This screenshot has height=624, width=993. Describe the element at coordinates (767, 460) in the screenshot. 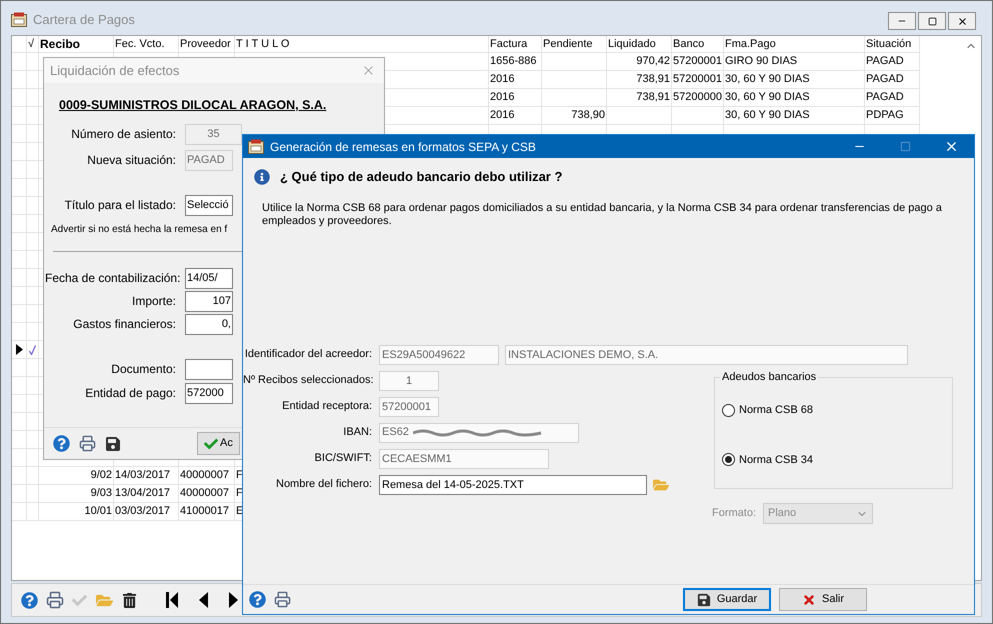

I see `radio-option: Norma CSB 34` at that location.